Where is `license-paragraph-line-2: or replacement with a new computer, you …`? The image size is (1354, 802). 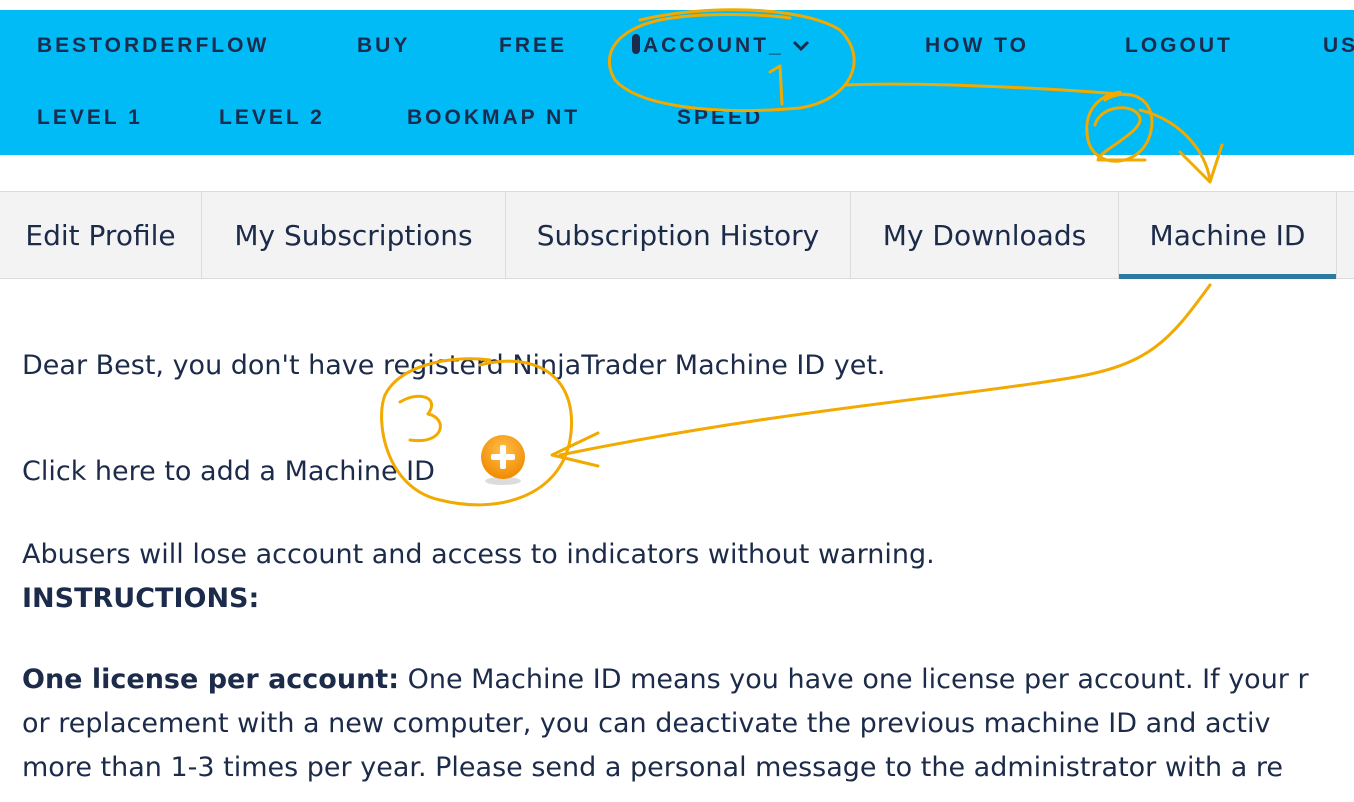
license-paragraph-line-2: or replacement with a new computer, you … is located at coordinates (646, 723).